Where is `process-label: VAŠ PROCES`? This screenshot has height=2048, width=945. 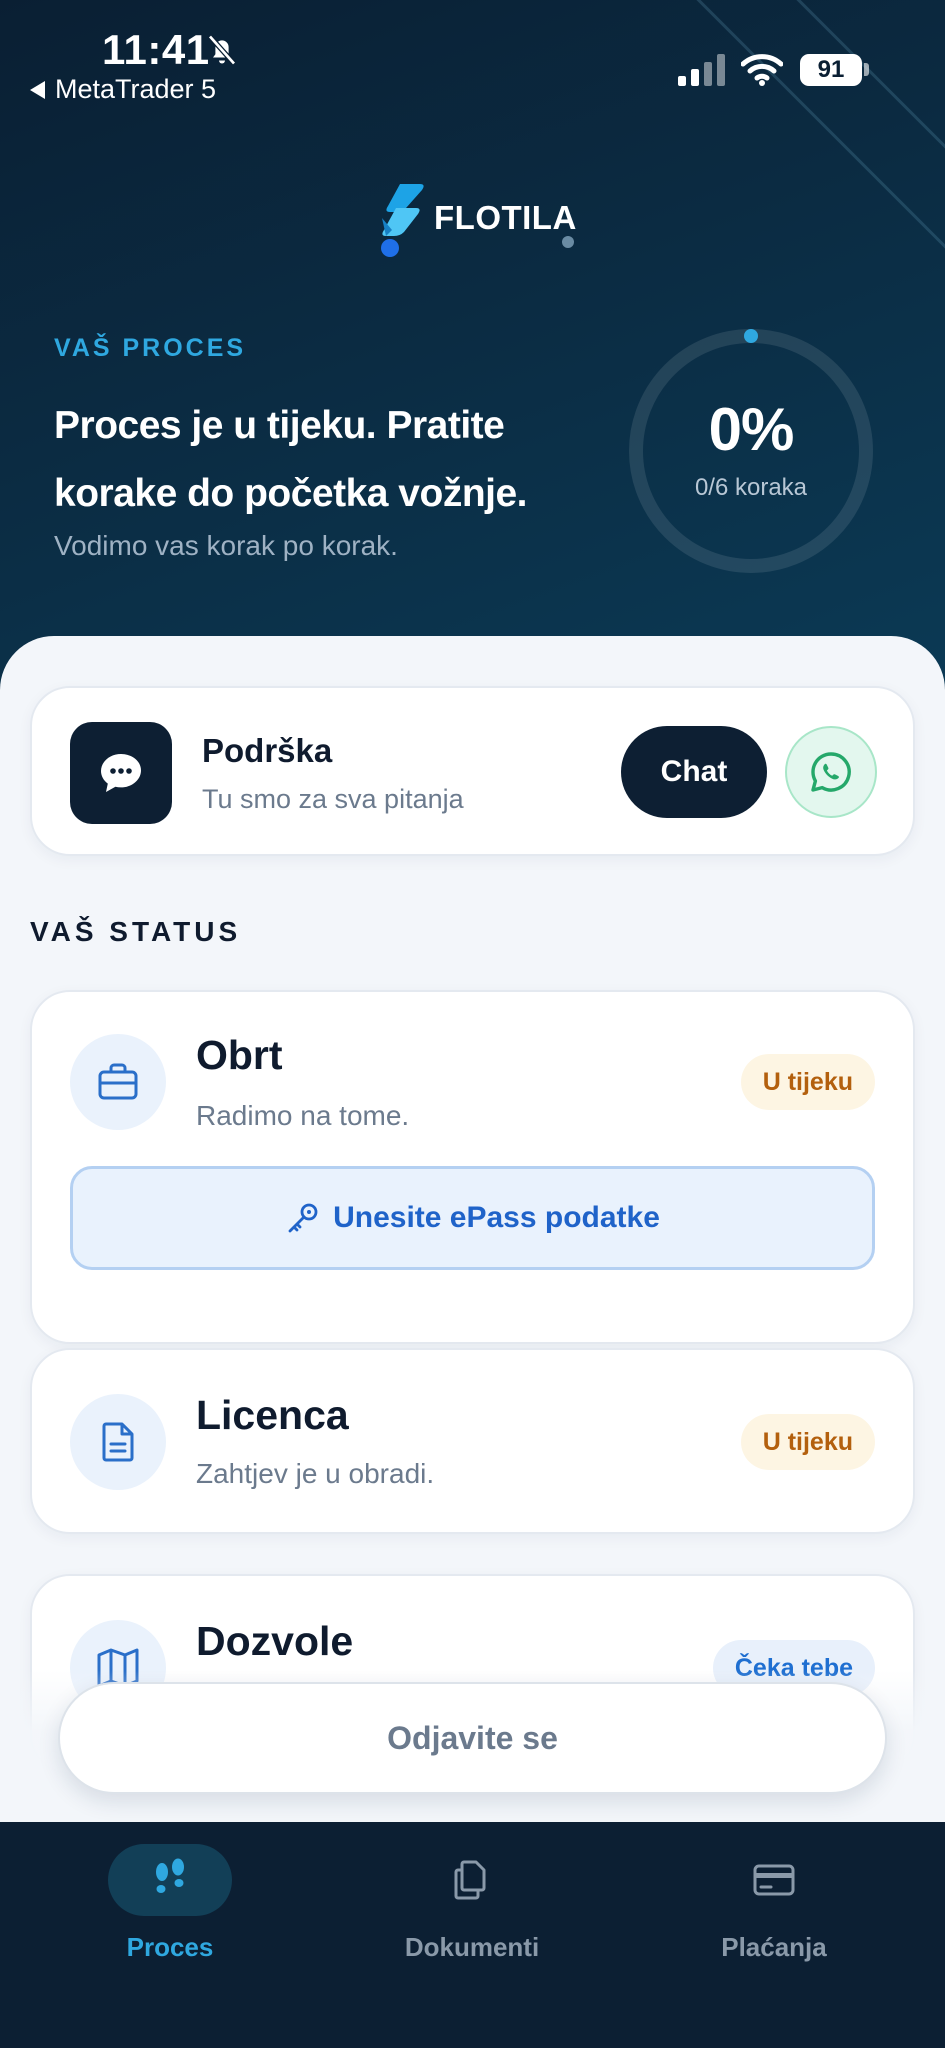 process-label: VAŠ PROCES is located at coordinates (150, 348).